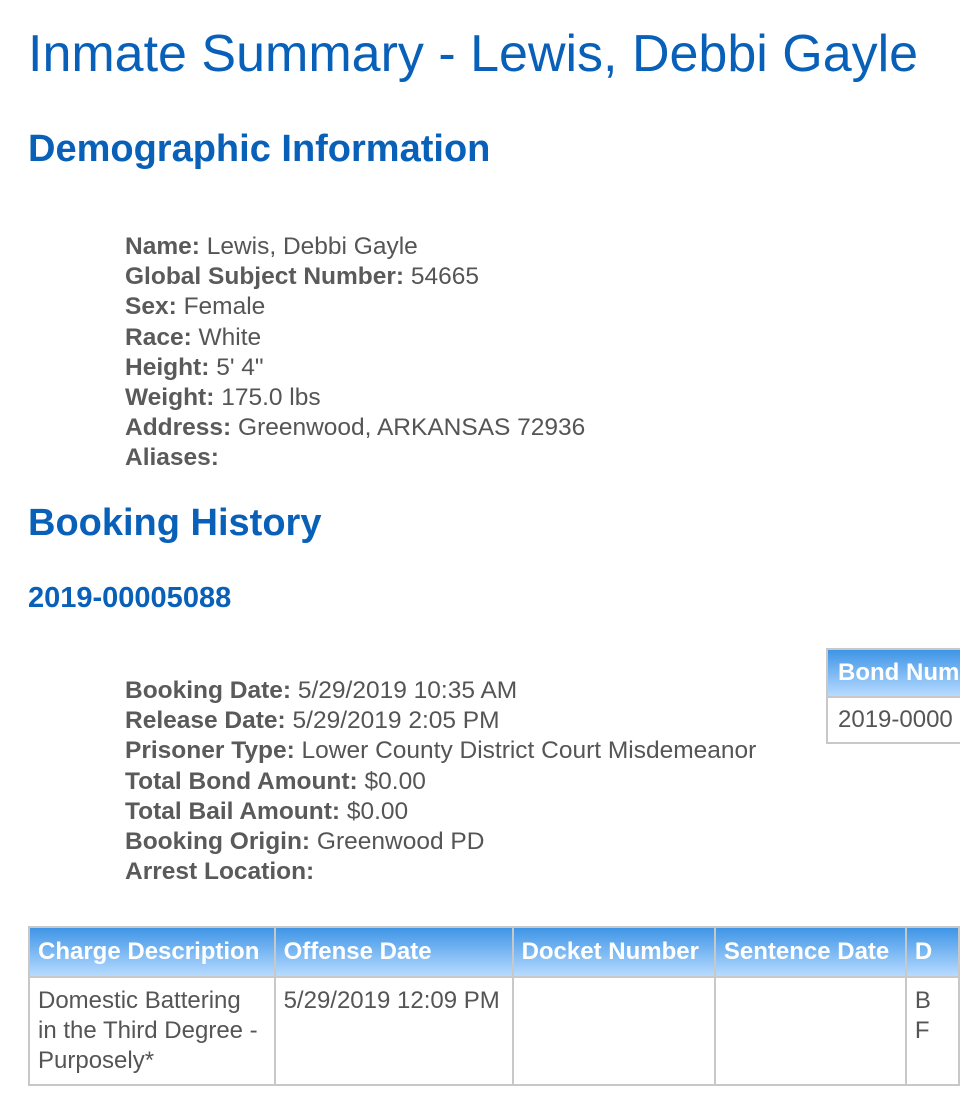 Image resolution: width=960 pixels, height=1115 pixels. What do you see at coordinates (613, 952) in the screenshot?
I see `docket-number-header: Docket Number` at bounding box center [613, 952].